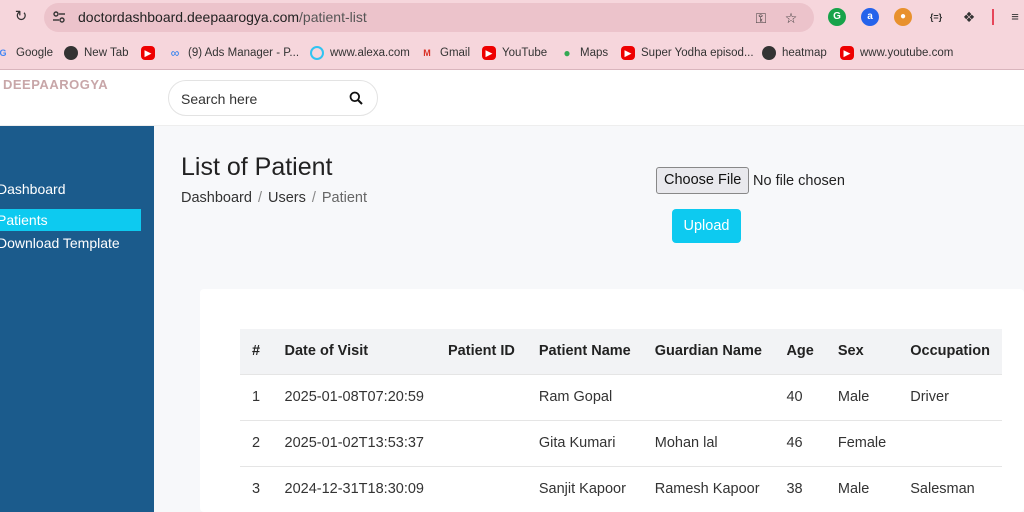  I want to click on table-cell: 2025-01-08T07:20:59, so click(354, 396).